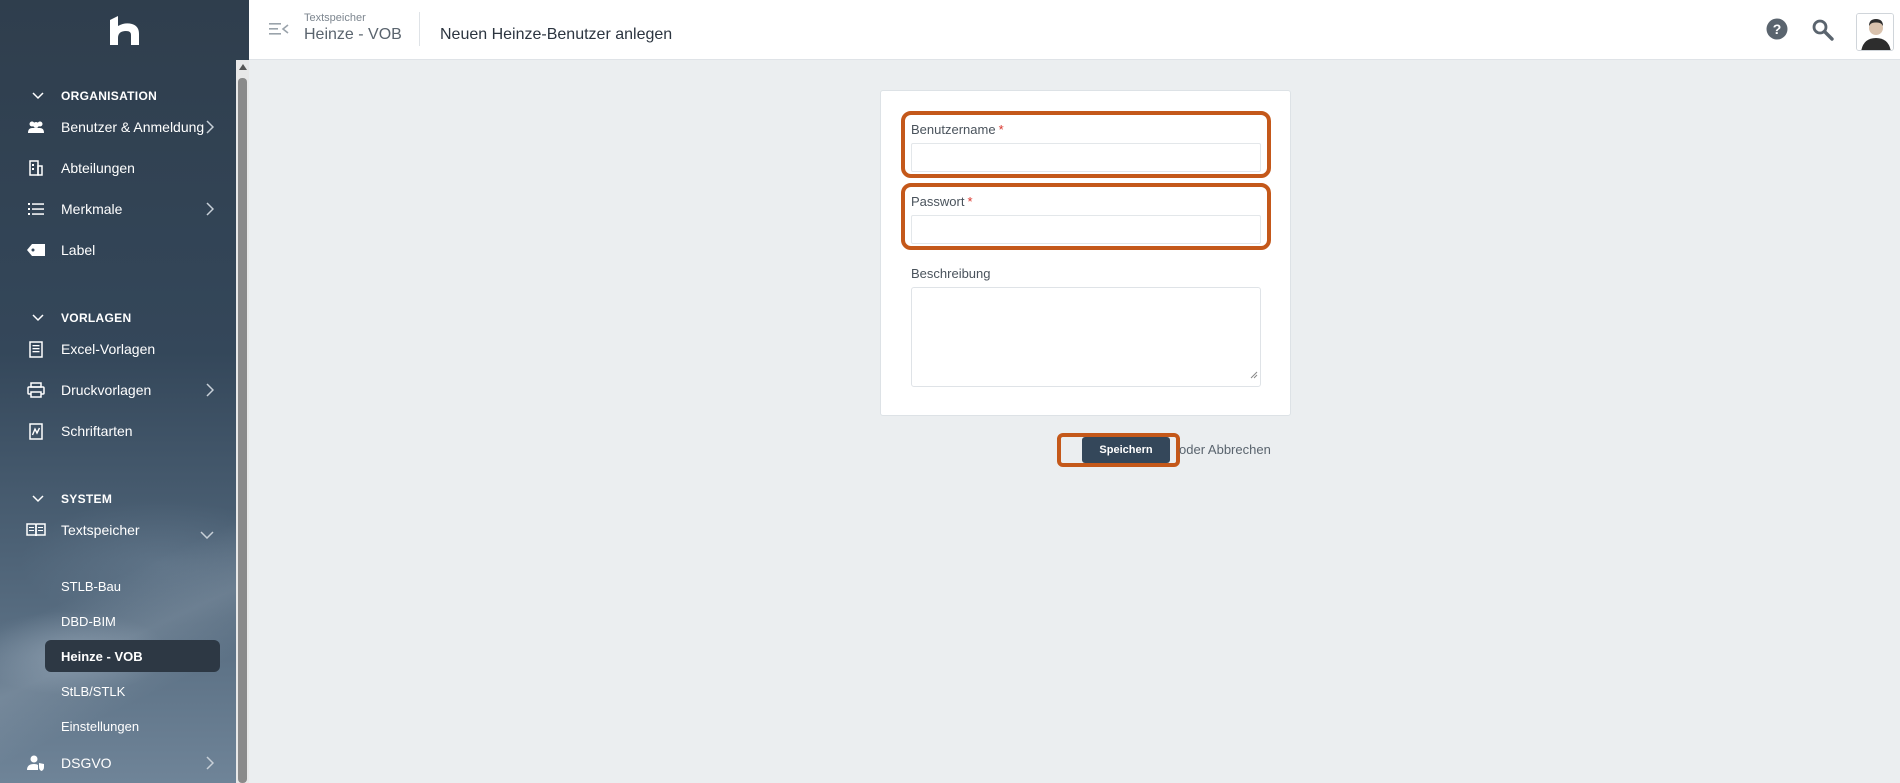 This screenshot has height=783, width=1900. What do you see at coordinates (1254, 375) in the screenshot?
I see `resize-grip-icon` at bounding box center [1254, 375].